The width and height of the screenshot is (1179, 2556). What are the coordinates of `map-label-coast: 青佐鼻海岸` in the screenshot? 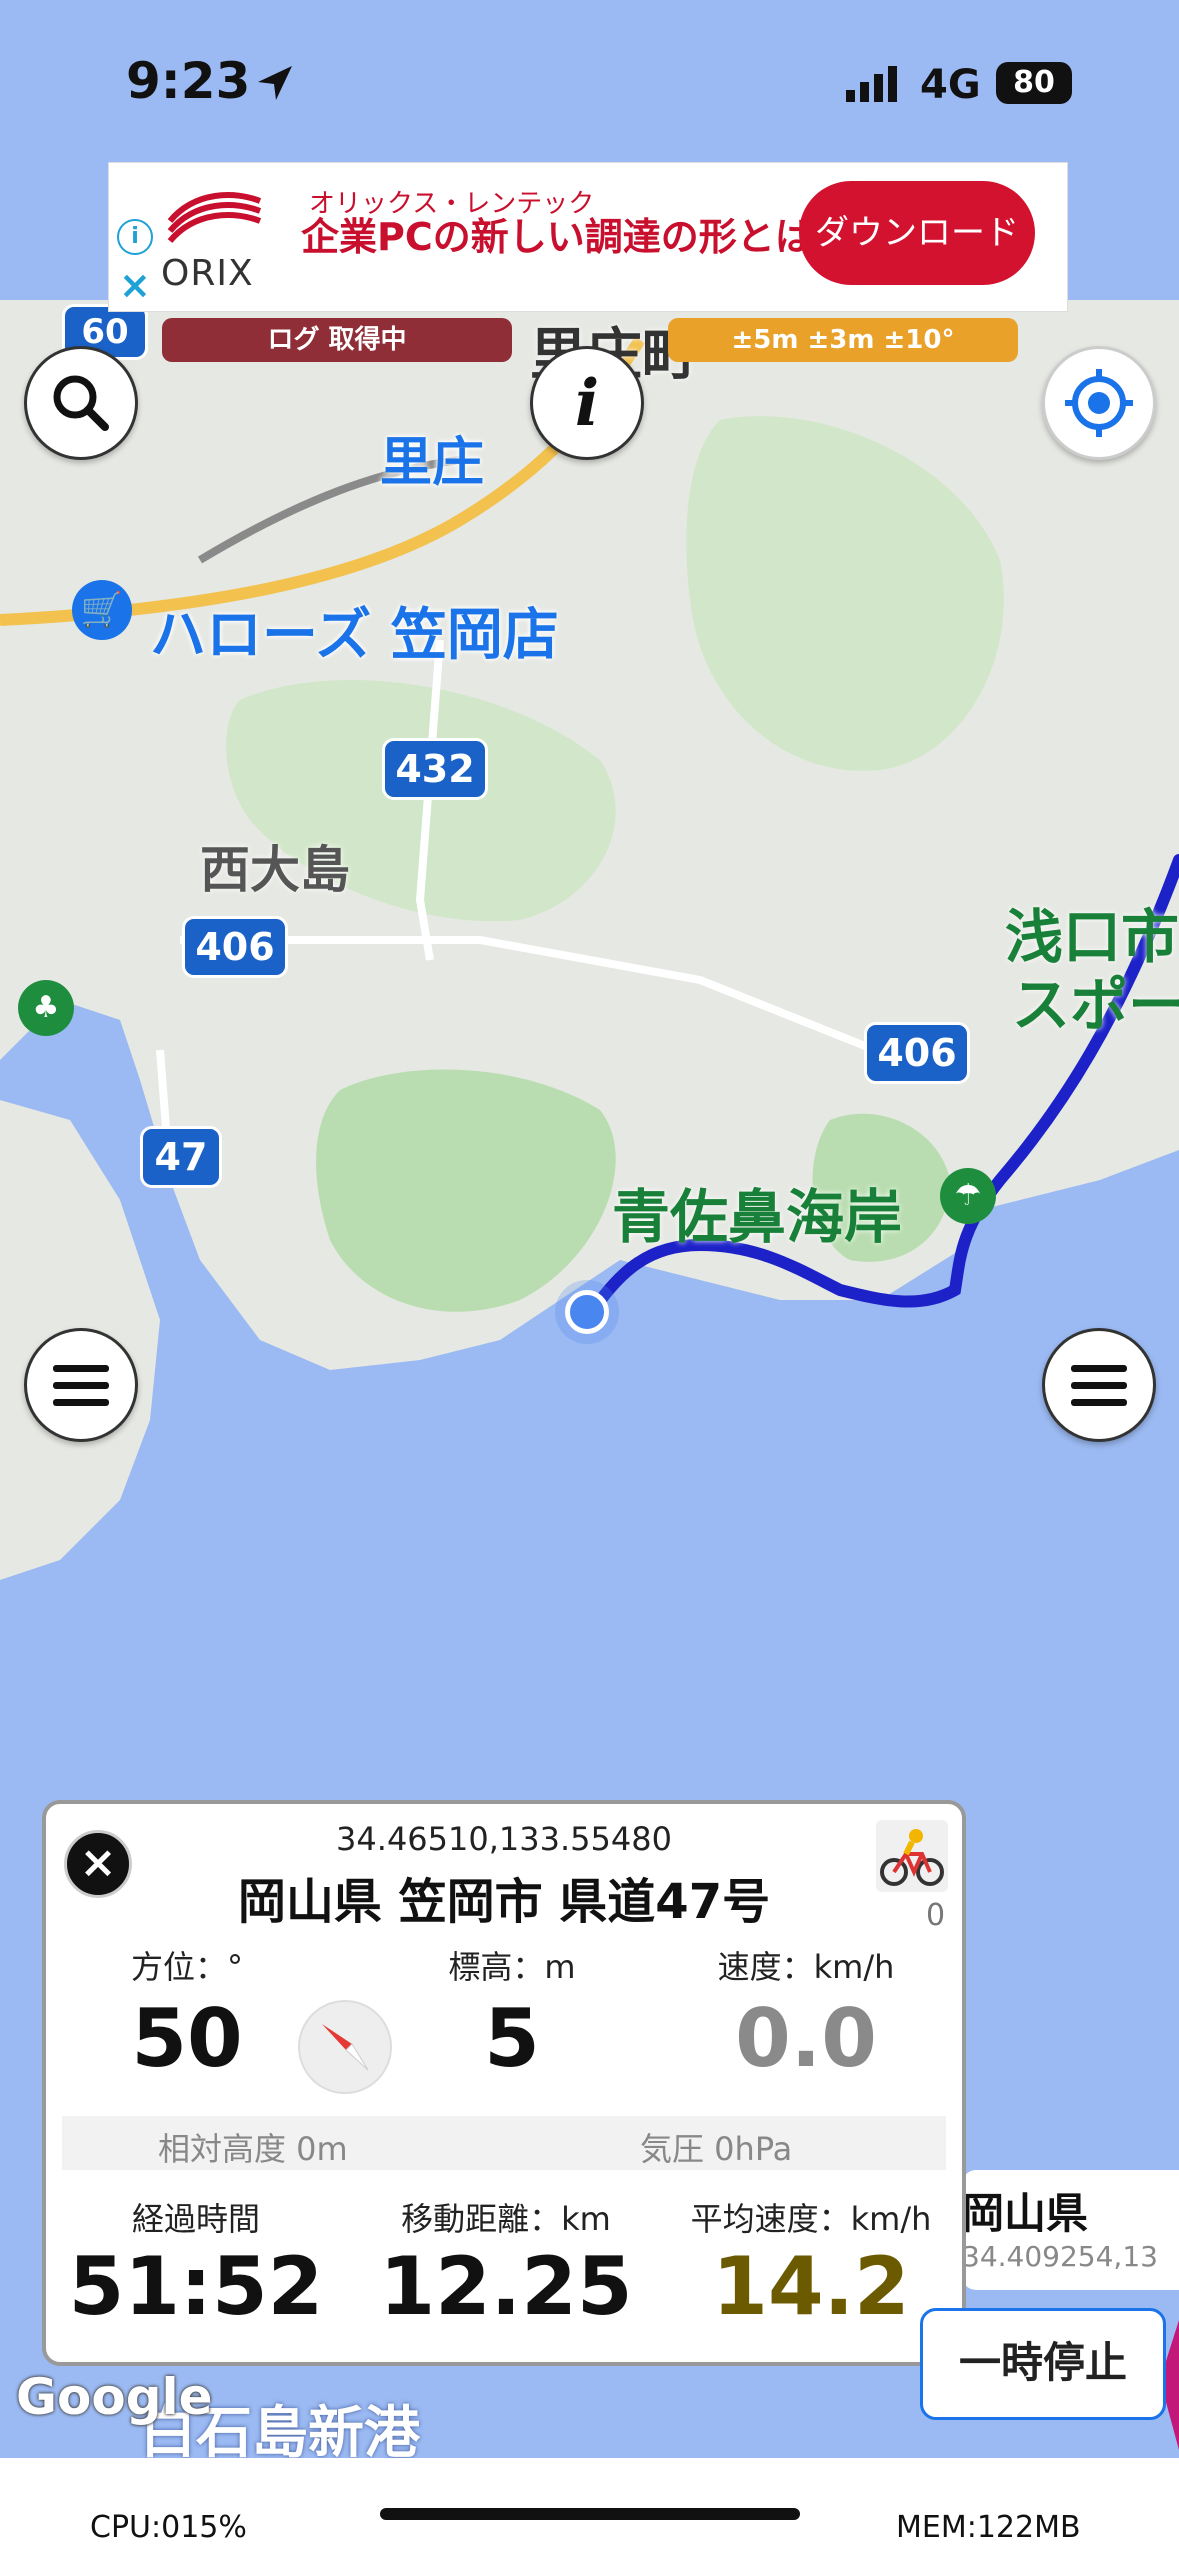 It's located at (757, 1217).